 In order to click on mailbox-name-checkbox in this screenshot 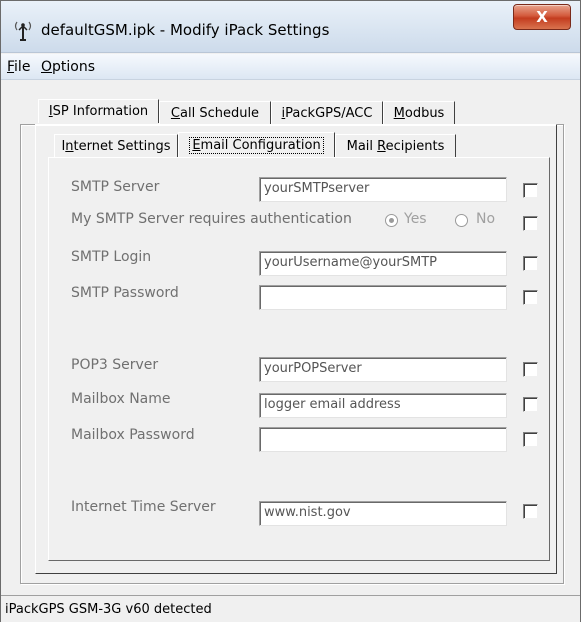, I will do `click(530, 404)`.